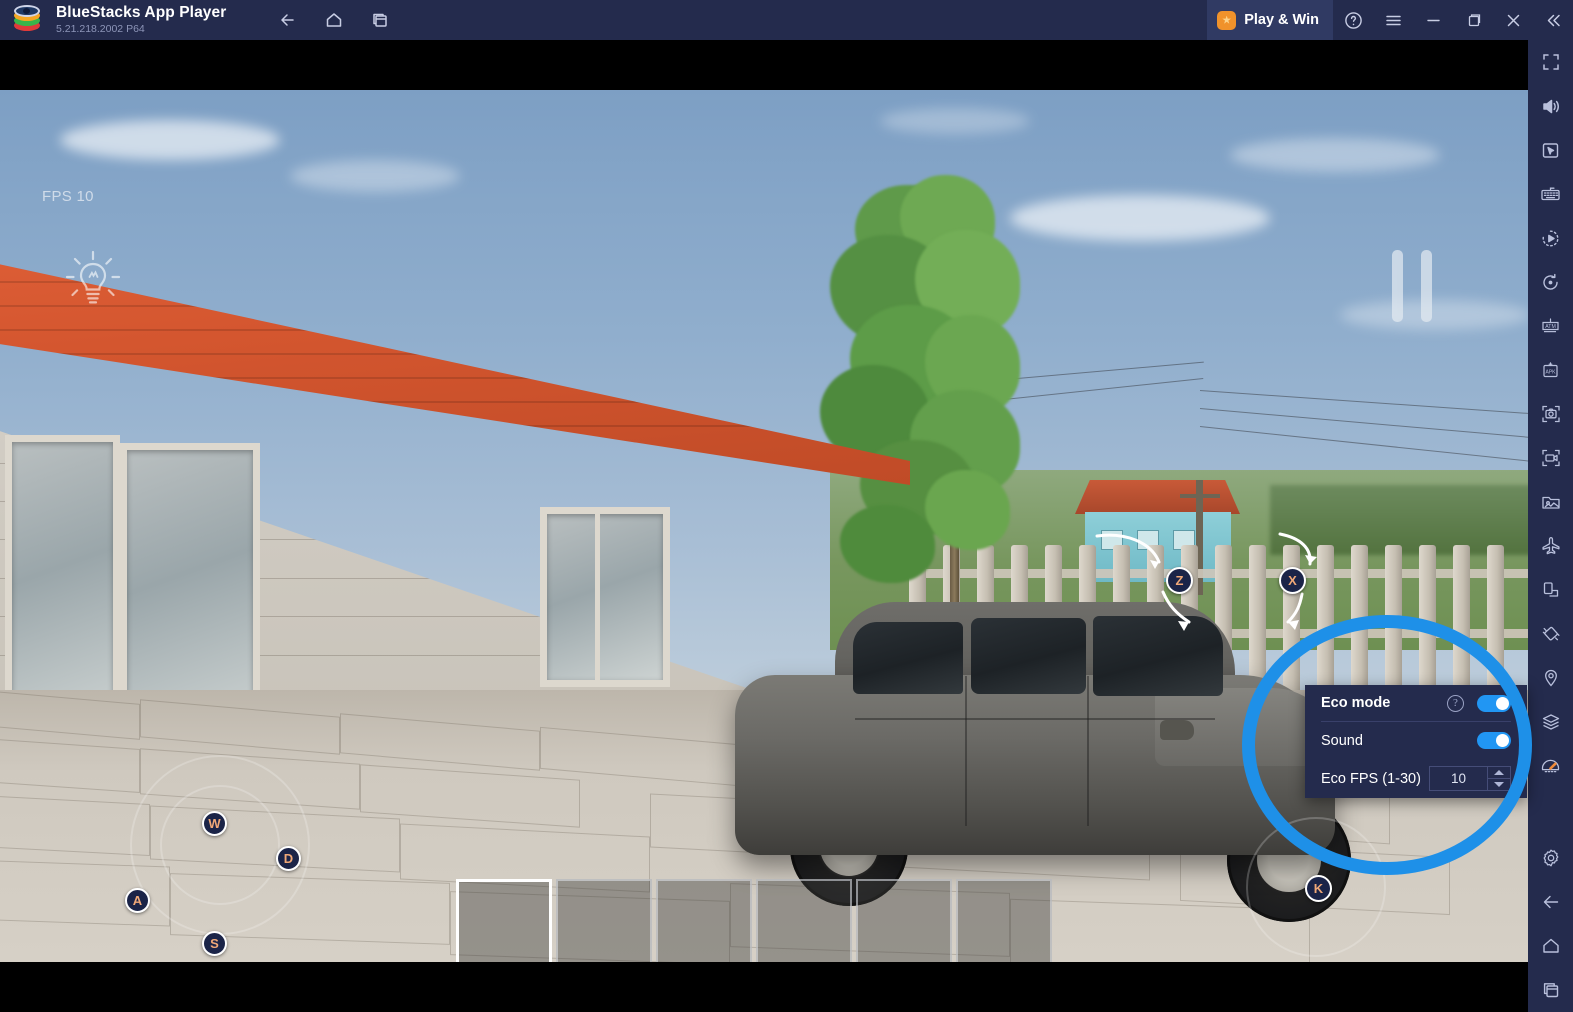 The width and height of the screenshot is (1573, 1012). Describe the element at coordinates (1200, 496) in the screenshot. I see `utility-pole-arm` at that location.